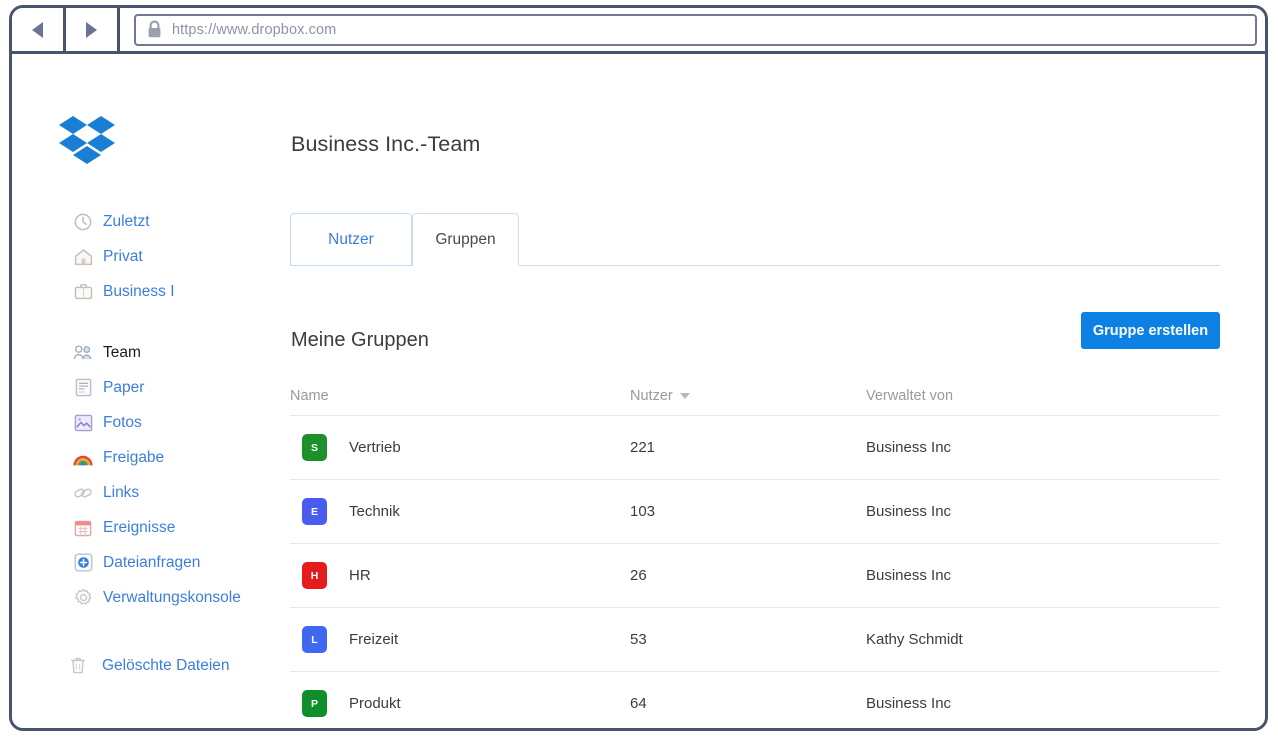 This screenshot has height=737, width=1278. Describe the element at coordinates (139, 527) in the screenshot. I see `sidebar-item-label: Ereignisse` at that location.